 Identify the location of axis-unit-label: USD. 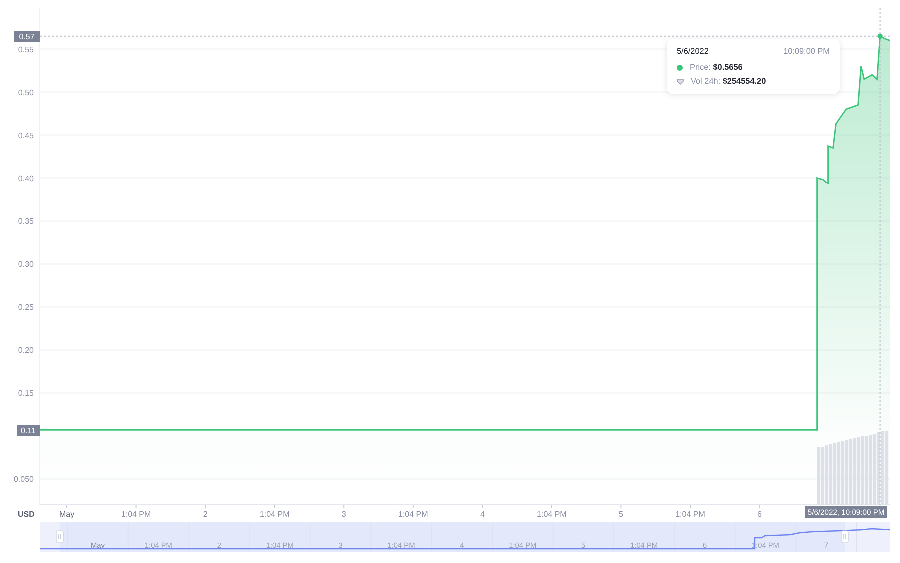
(26, 514).